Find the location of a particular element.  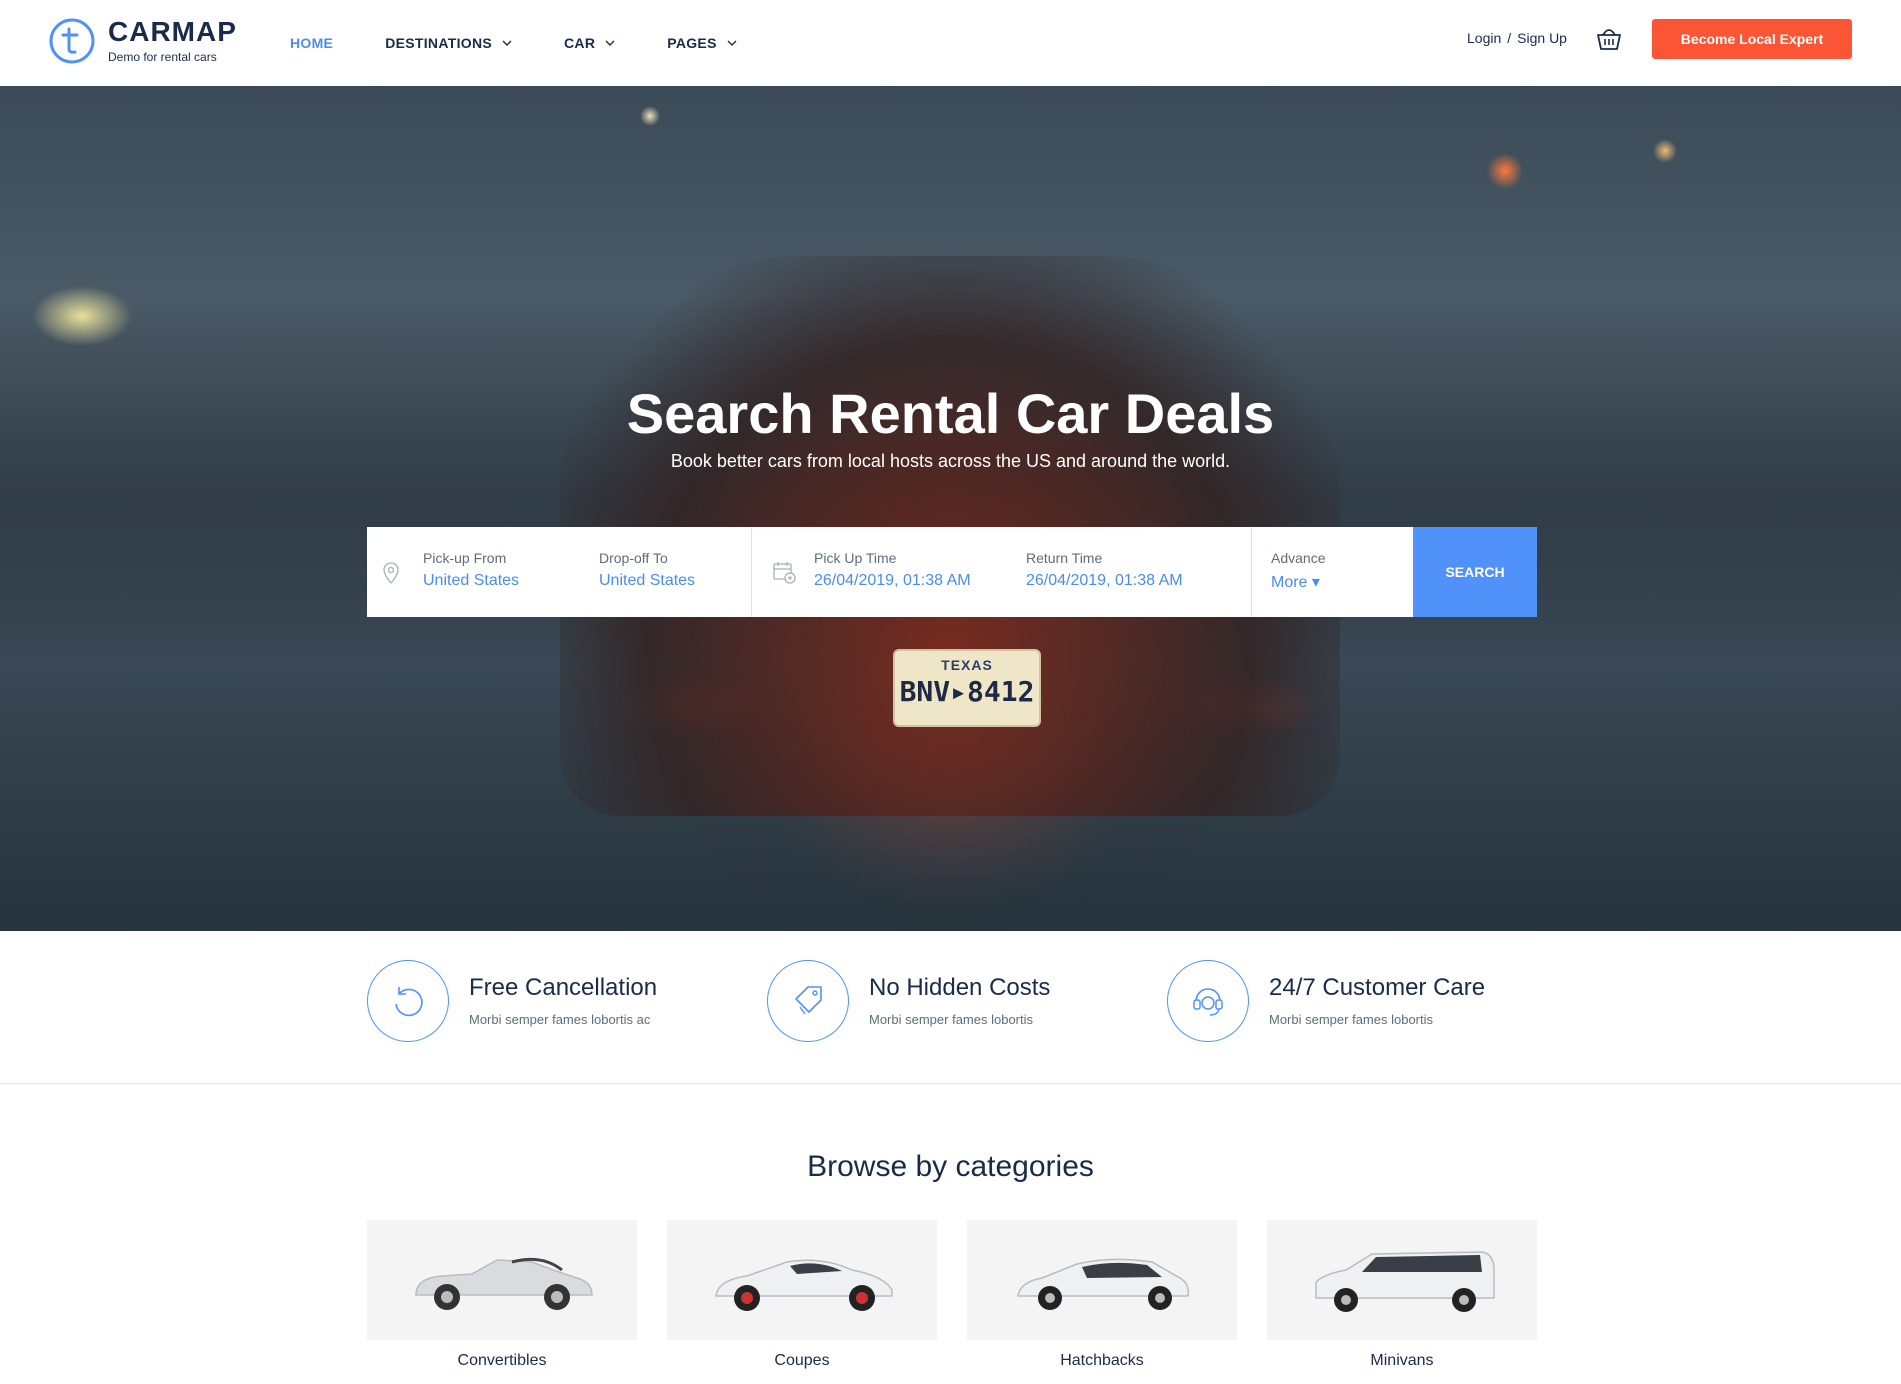

calendar-icon is located at coordinates (784, 573).